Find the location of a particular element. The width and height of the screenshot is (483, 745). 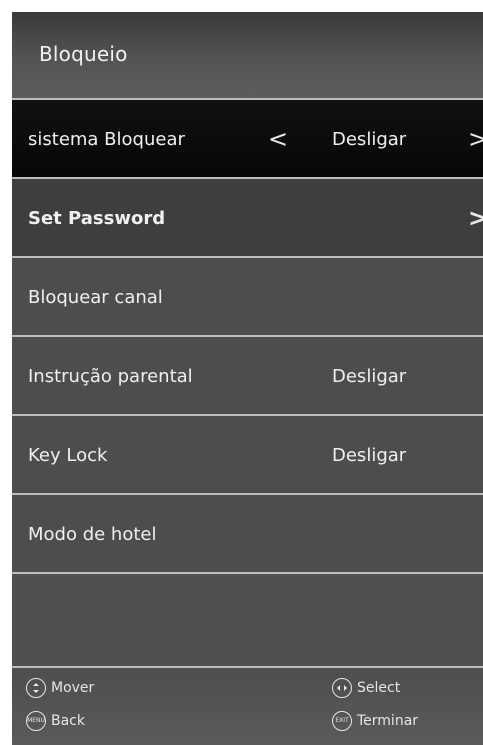

page-title: Bloqueio is located at coordinates (83, 54).